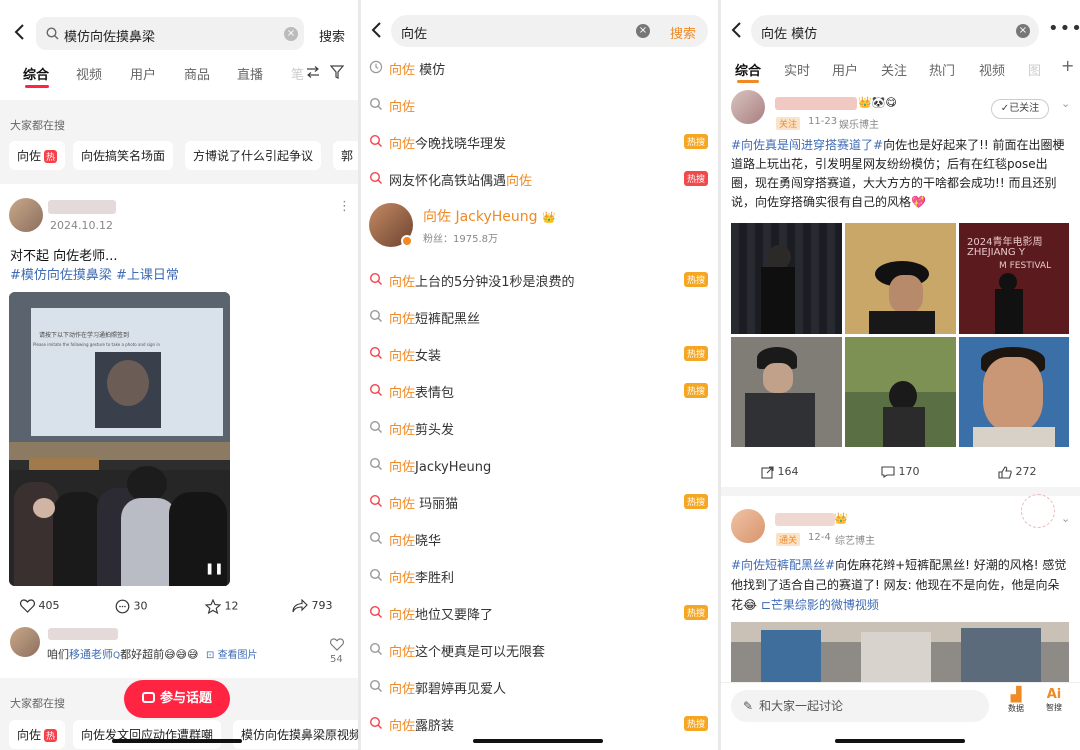 This screenshot has height=750, width=1080. What do you see at coordinates (549, 31) in the screenshot?
I see `search-box: 向佐 × 搜索` at bounding box center [549, 31].